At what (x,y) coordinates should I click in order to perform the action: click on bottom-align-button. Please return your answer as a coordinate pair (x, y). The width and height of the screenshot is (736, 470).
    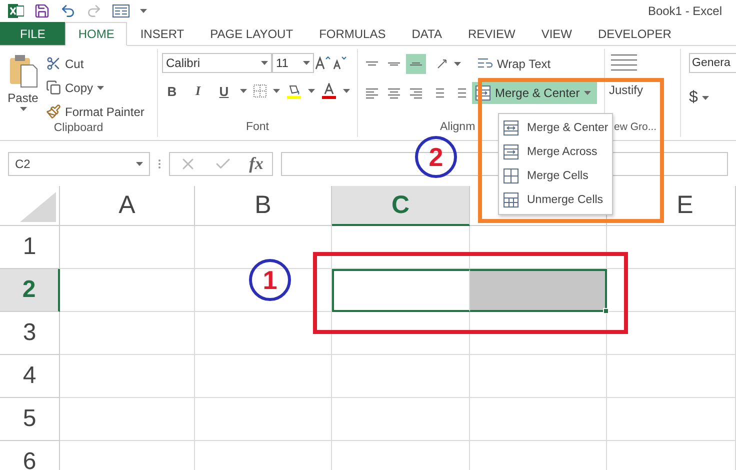
    Looking at the image, I should click on (416, 64).